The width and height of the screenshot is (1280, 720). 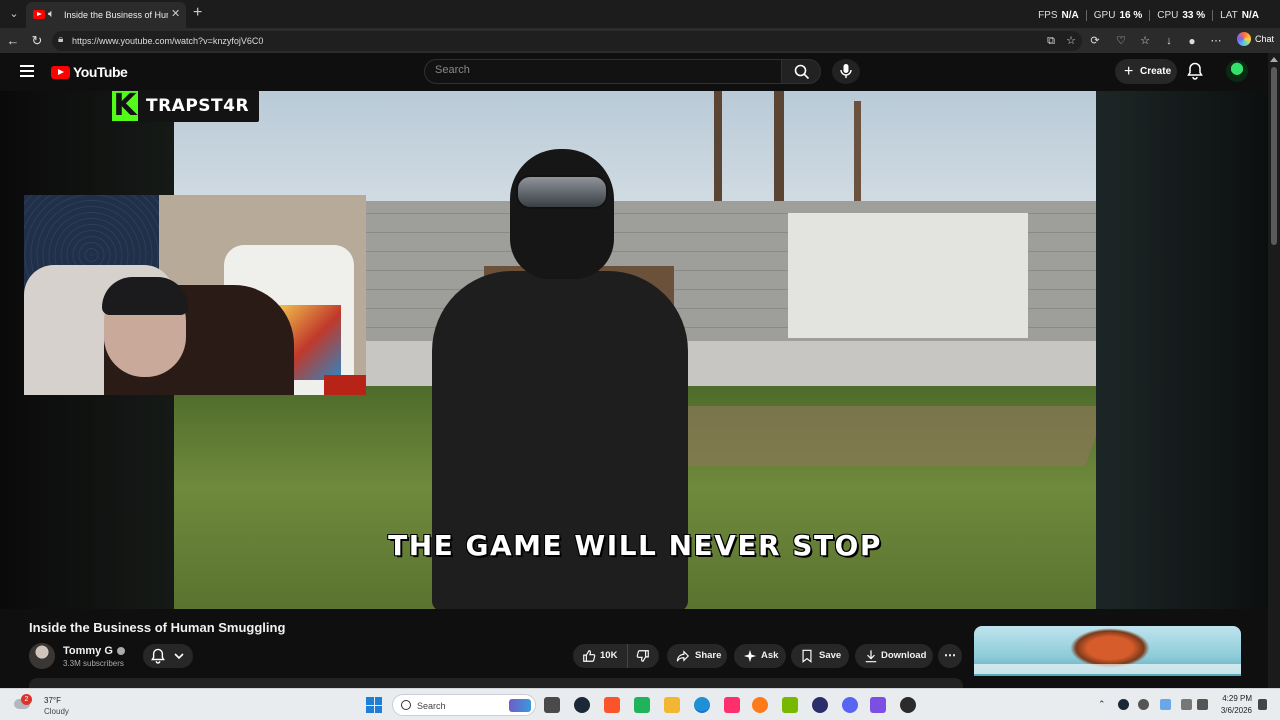 What do you see at coordinates (179, 656) in the screenshot?
I see `chevron-down-icon` at bounding box center [179, 656].